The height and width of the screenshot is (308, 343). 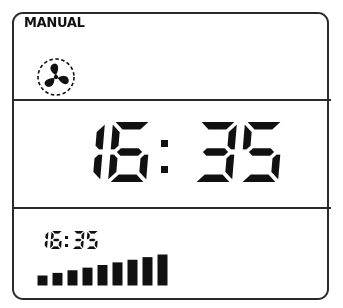 I want to click on fan-icon, so click(x=56, y=77).